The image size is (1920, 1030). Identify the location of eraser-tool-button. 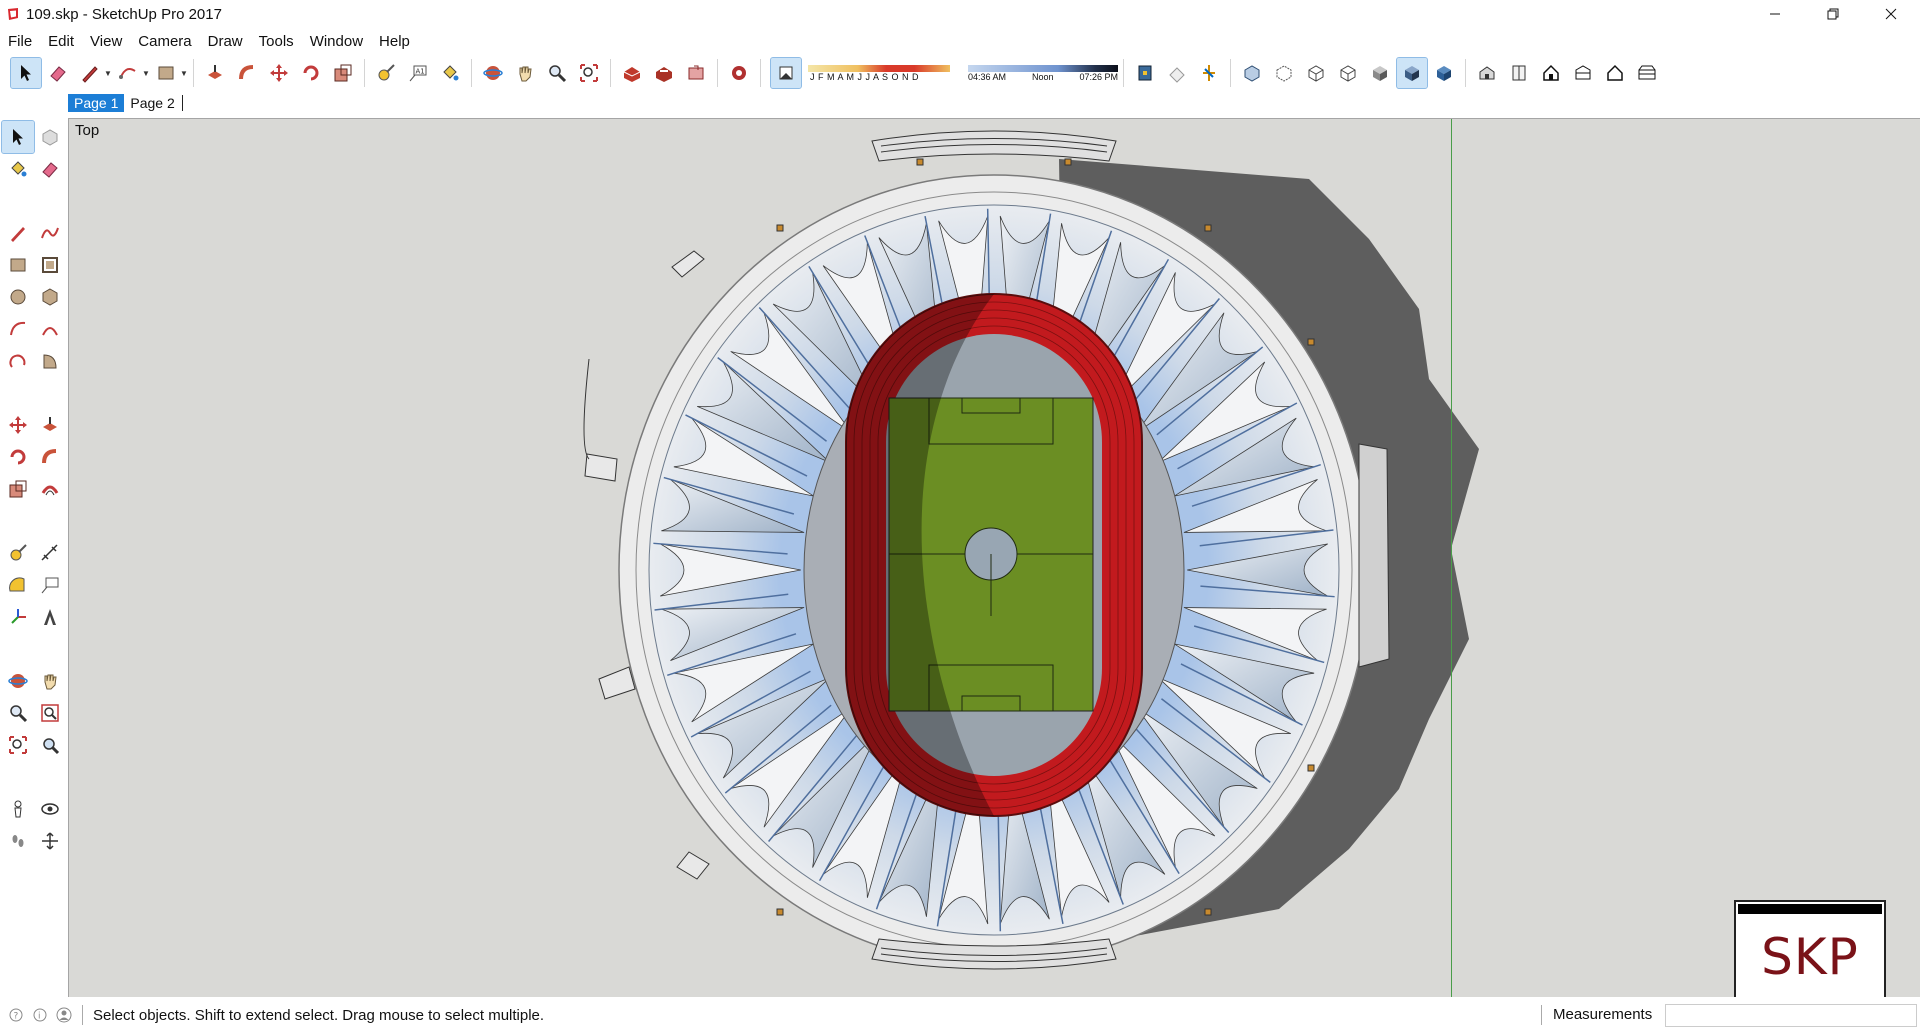
(58, 73).